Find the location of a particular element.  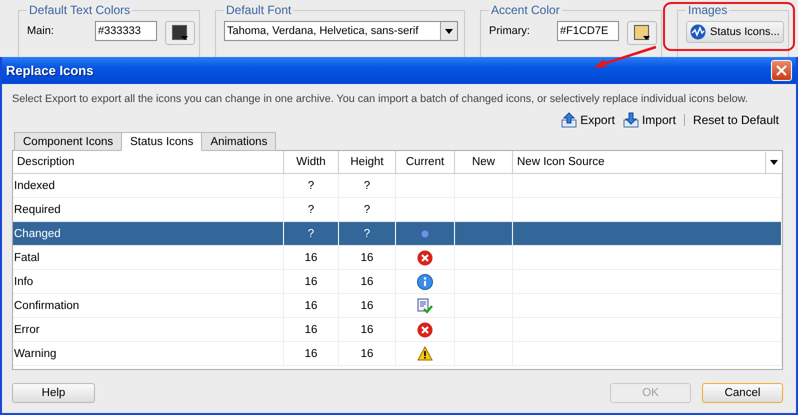

close-button is located at coordinates (781, 70).